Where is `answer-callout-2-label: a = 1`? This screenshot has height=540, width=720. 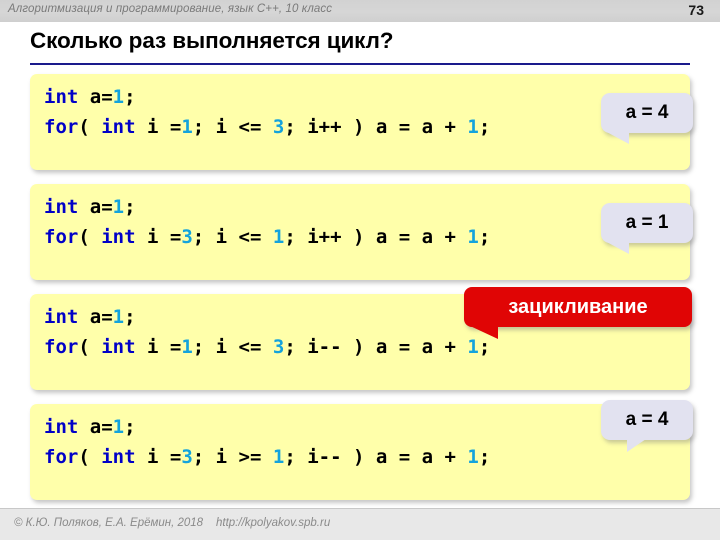
answer-callout-2-label: a = 1 is located at coordinates (647, 222).